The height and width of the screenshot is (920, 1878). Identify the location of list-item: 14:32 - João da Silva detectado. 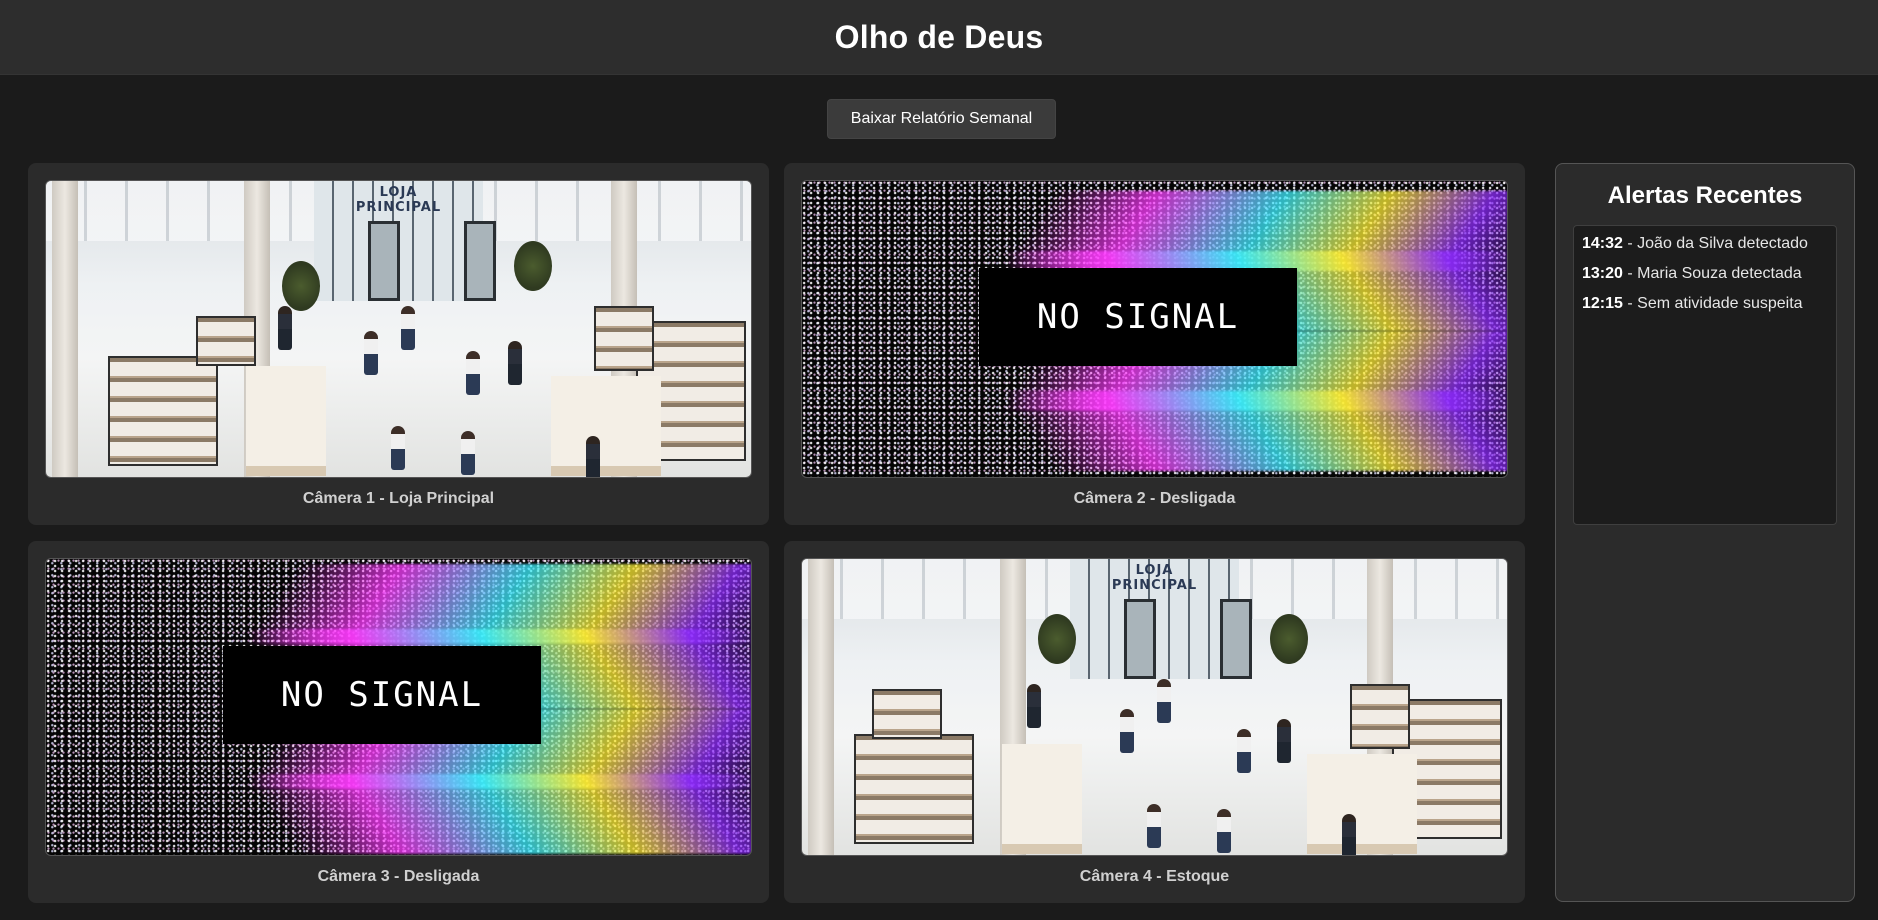
(1705, 244).